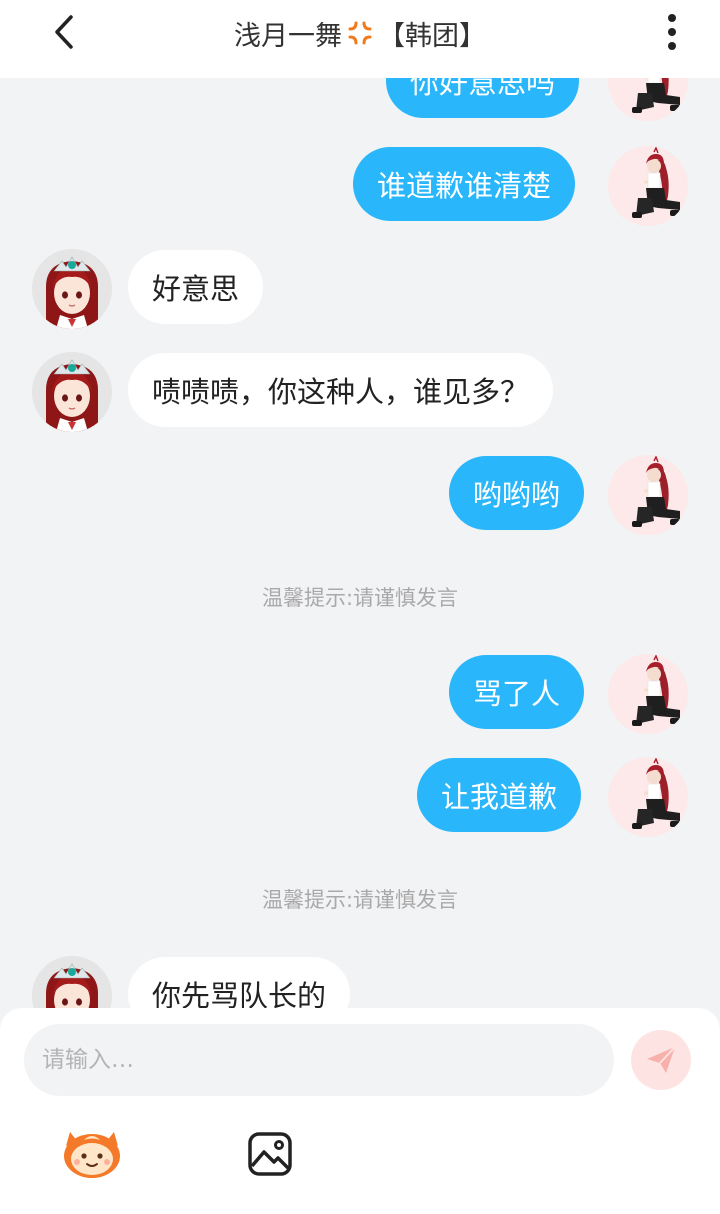  I want to click on message-bubble: 骂了人, so click(517, 692).